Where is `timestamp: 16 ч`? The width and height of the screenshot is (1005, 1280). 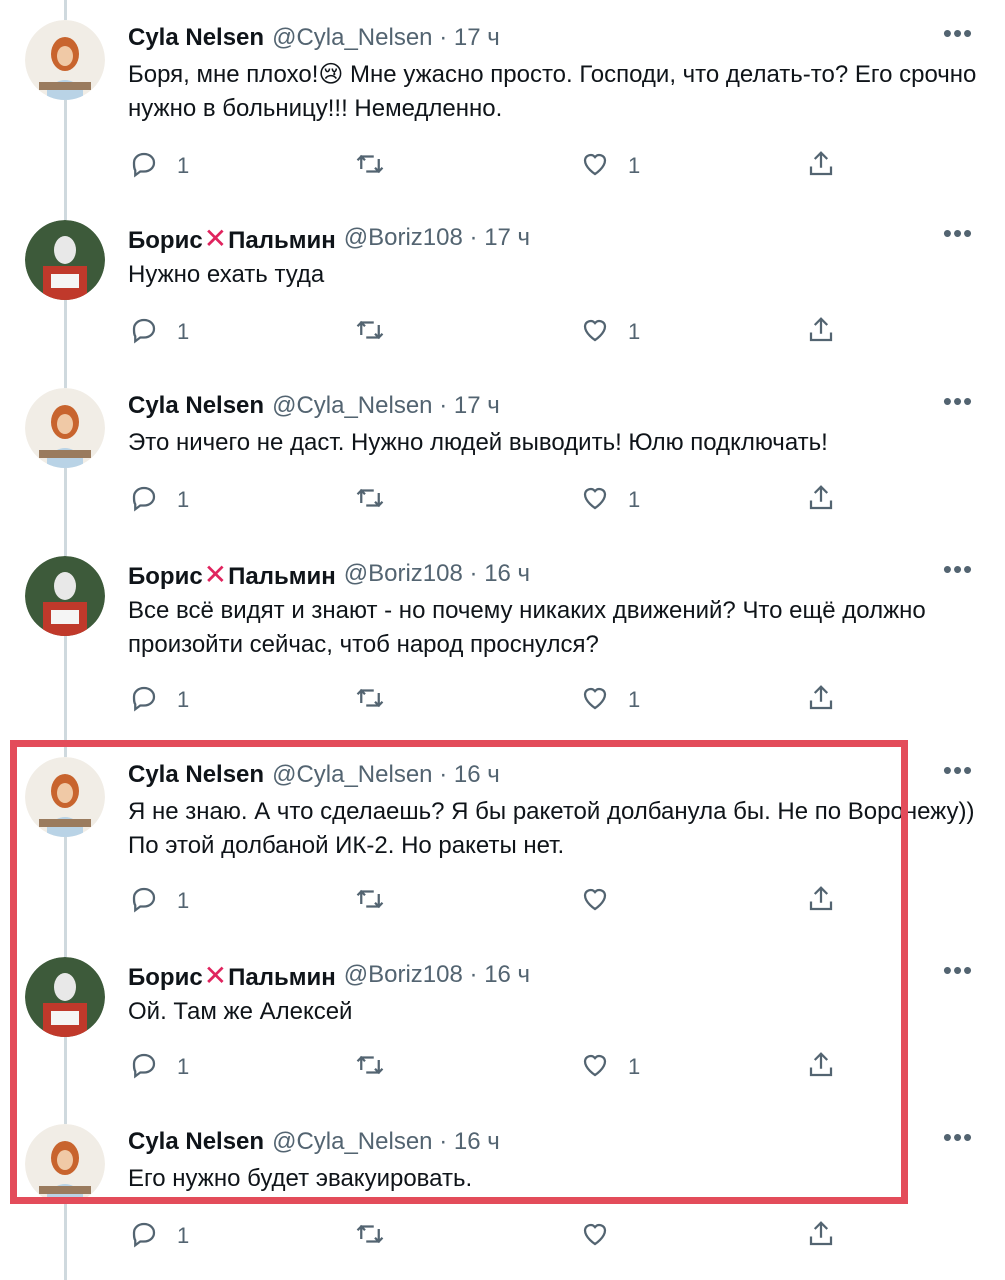
timestamp: 16 ч is located at coordinates (507, 573).